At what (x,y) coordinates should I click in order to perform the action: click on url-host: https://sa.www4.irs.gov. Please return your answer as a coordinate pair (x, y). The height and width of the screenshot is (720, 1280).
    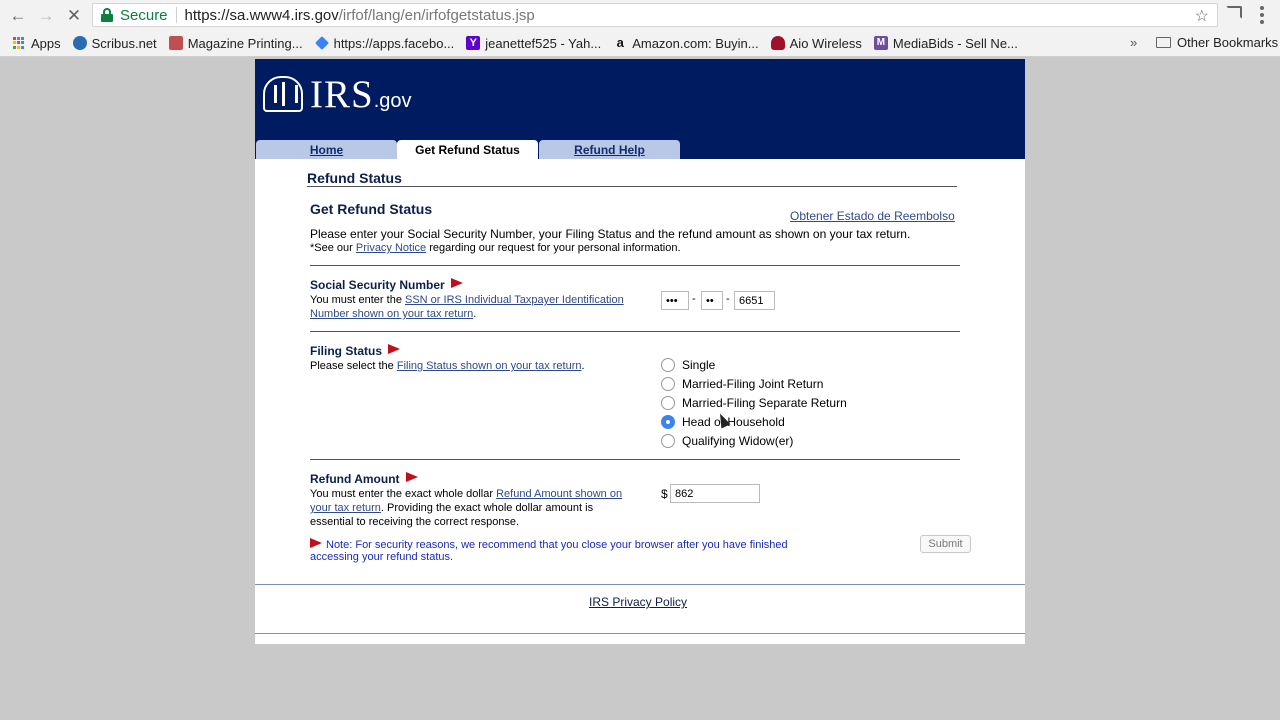
    Looking at the image, I should click on (261, 15).